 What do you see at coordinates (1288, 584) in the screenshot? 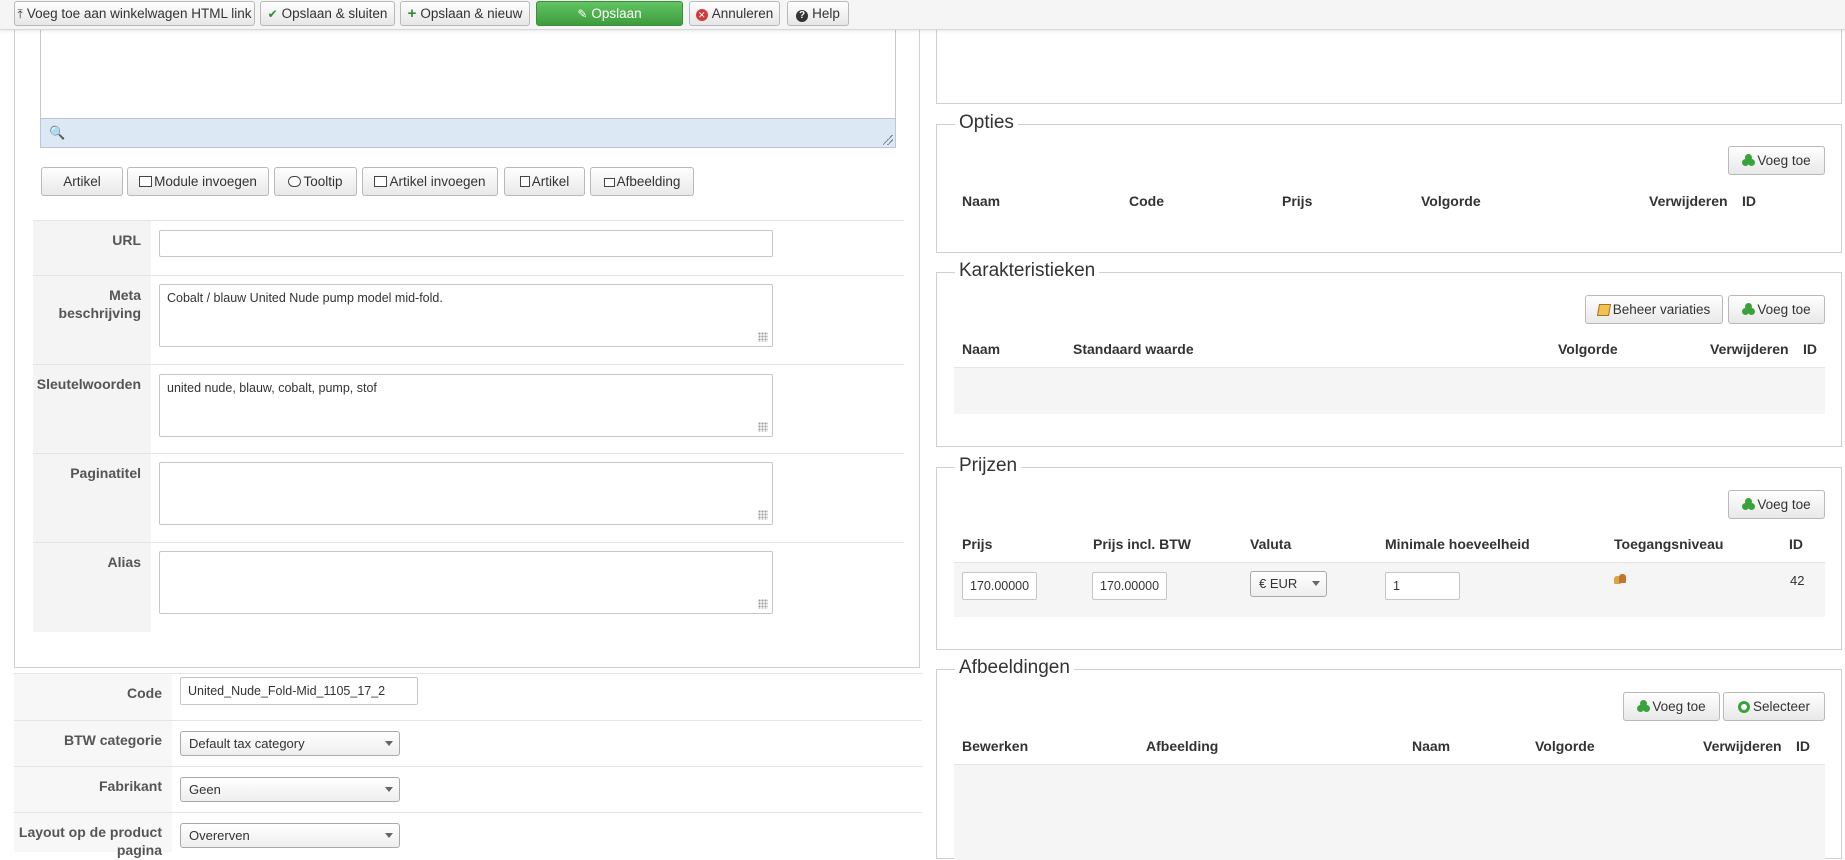
I see `currency-select: € EUR` at bounding box center [1288, 584].